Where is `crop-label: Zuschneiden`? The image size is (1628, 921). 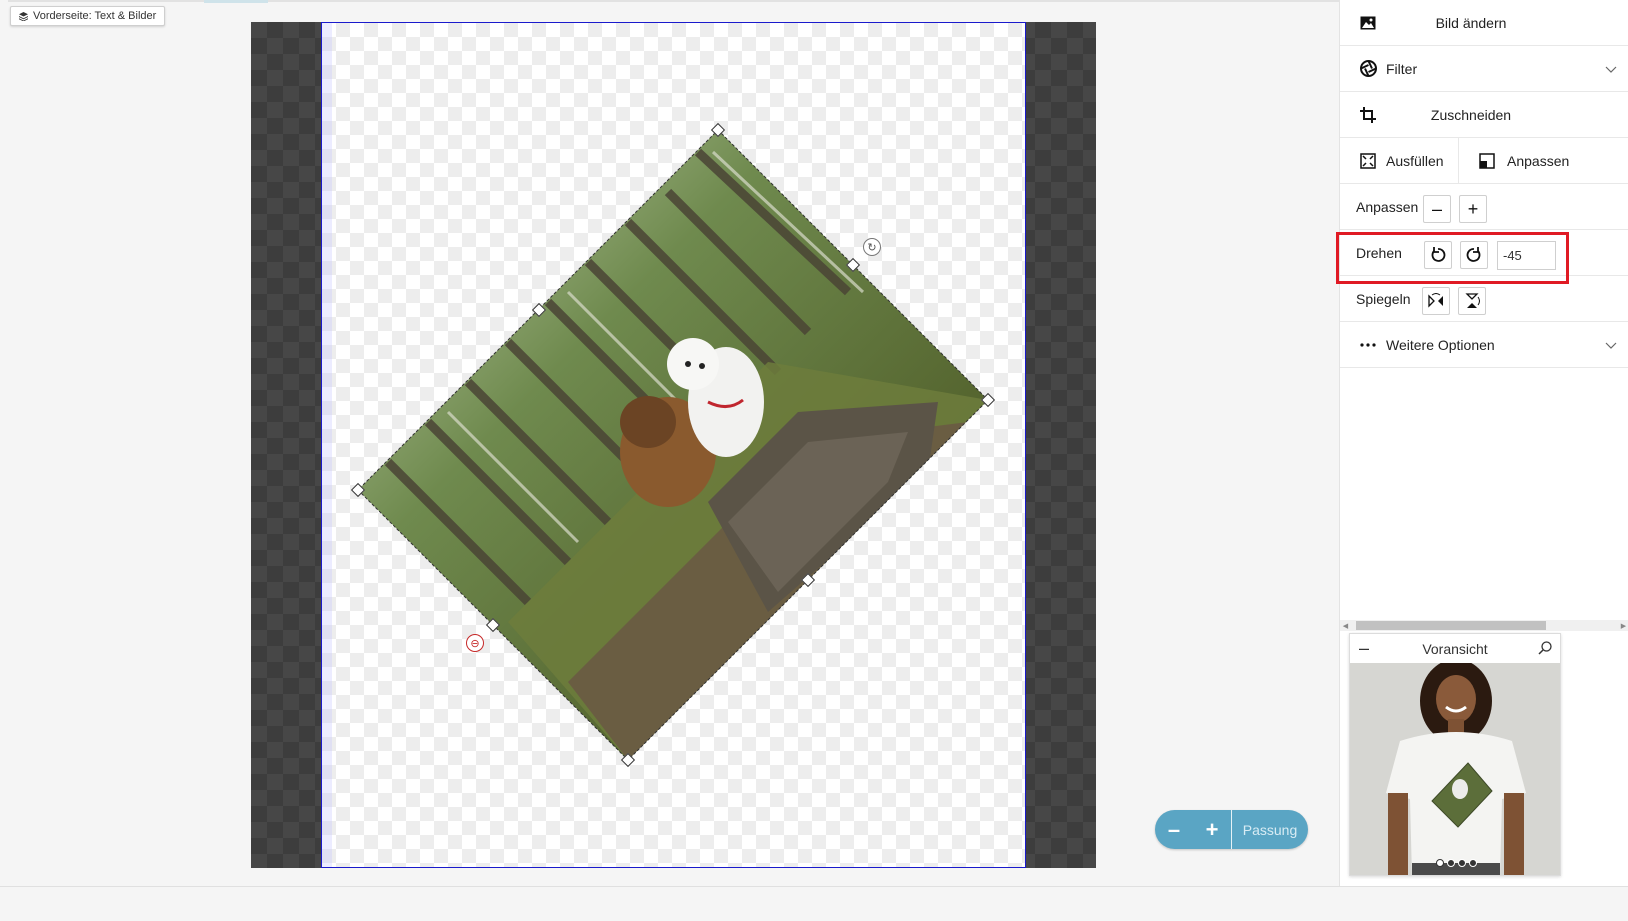 crop-label: Zuschneiden is located at coordinates (1471, 114).